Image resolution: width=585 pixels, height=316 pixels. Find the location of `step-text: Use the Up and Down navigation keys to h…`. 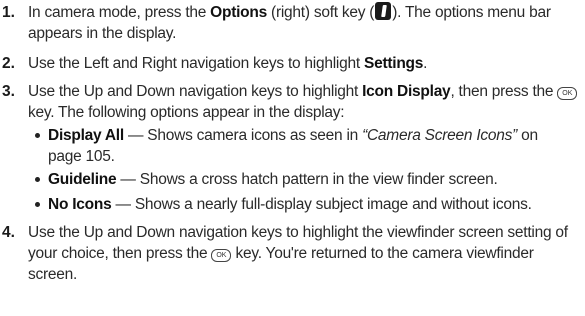

step-text: Use the Up and Down navigation keys to h… is located at coordinates (303, 102).